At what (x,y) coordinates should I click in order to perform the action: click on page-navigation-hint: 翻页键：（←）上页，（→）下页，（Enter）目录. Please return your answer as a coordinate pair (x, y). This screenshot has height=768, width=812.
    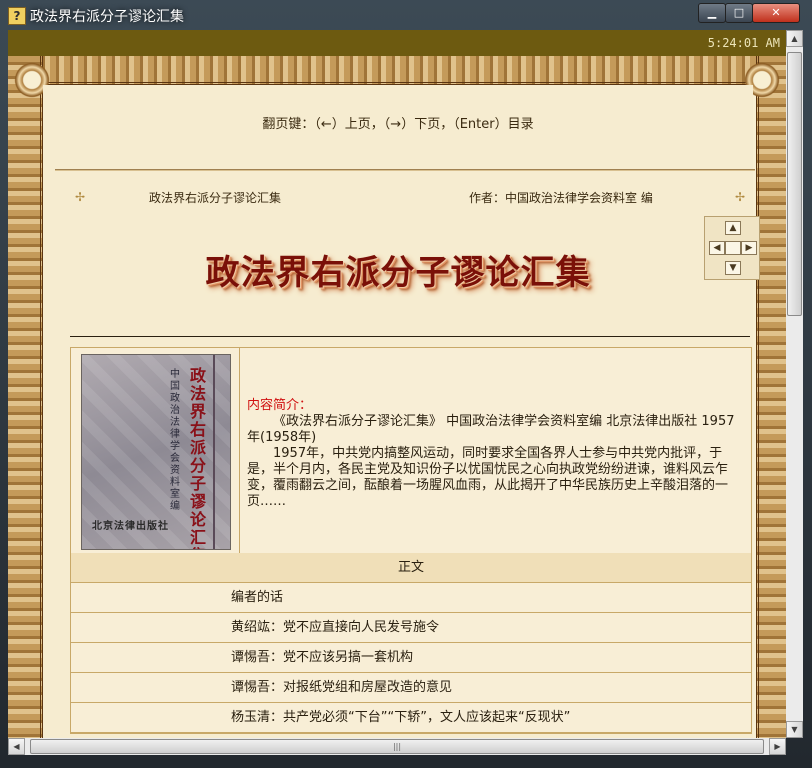
    Looking at the image, I should click on (398, 124).